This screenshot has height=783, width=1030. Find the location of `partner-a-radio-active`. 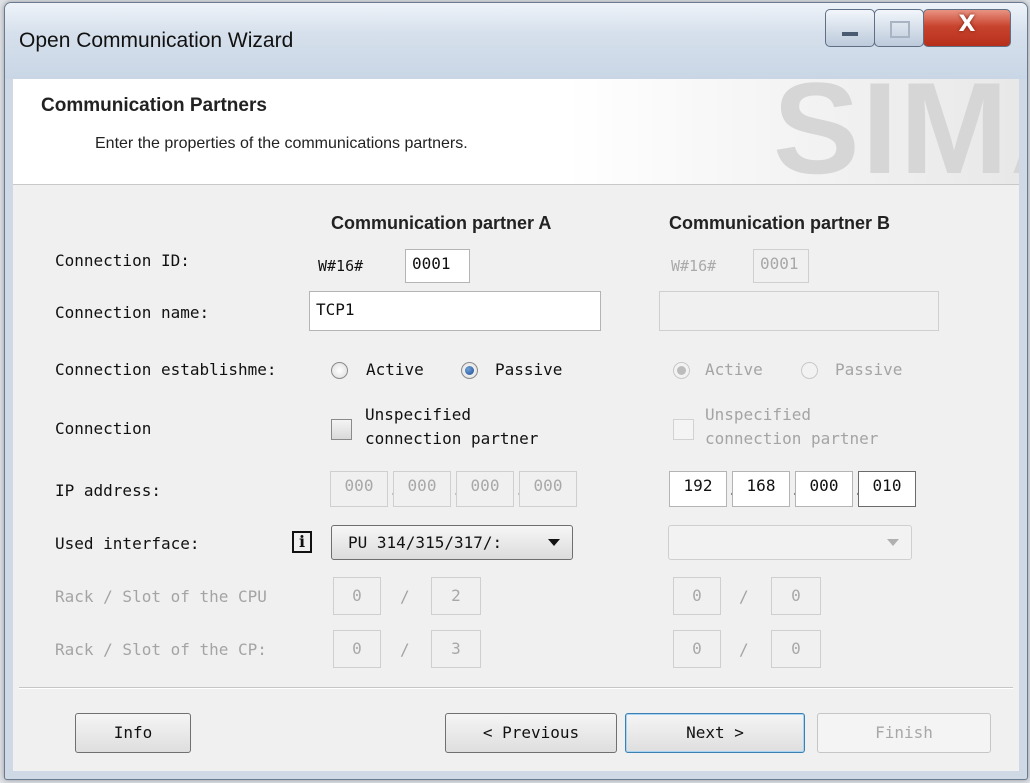

partner-a-radio-active is located at coordinates (339, 370).